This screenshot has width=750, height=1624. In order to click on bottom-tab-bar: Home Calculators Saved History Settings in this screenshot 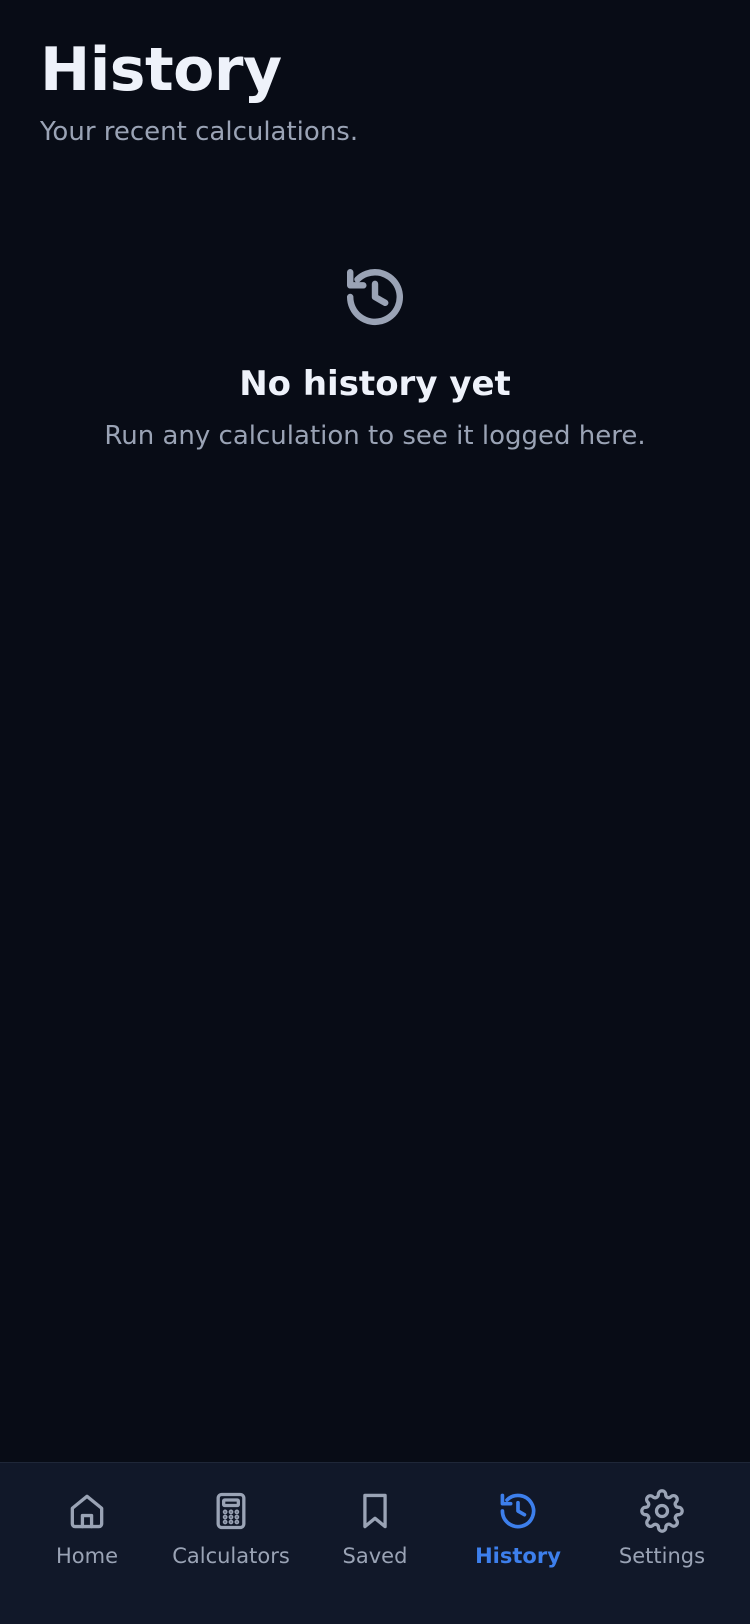, I will do `click(375, 1543)`.